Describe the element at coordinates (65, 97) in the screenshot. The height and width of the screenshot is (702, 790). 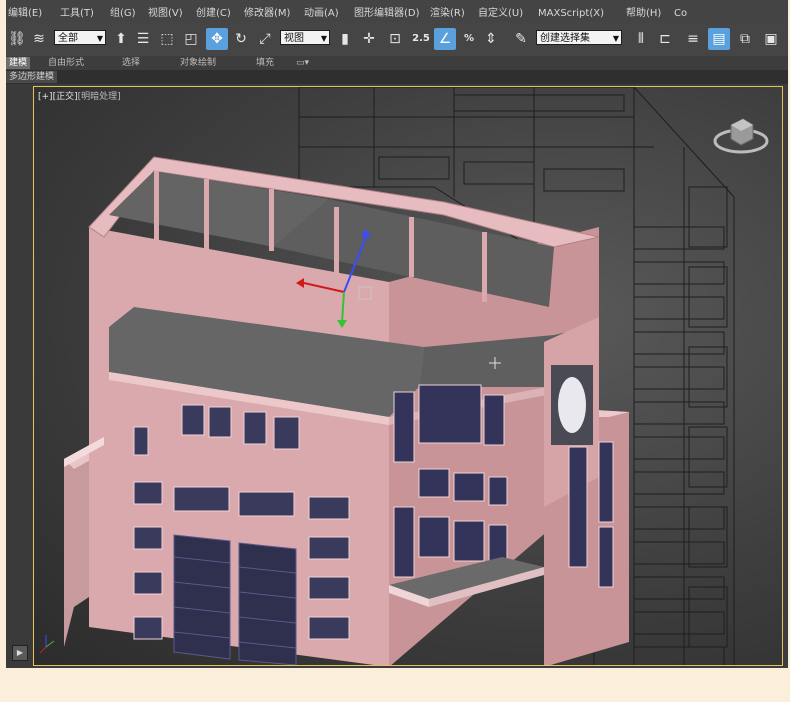
I see `viewport-view-menu: [正交]` at that location.